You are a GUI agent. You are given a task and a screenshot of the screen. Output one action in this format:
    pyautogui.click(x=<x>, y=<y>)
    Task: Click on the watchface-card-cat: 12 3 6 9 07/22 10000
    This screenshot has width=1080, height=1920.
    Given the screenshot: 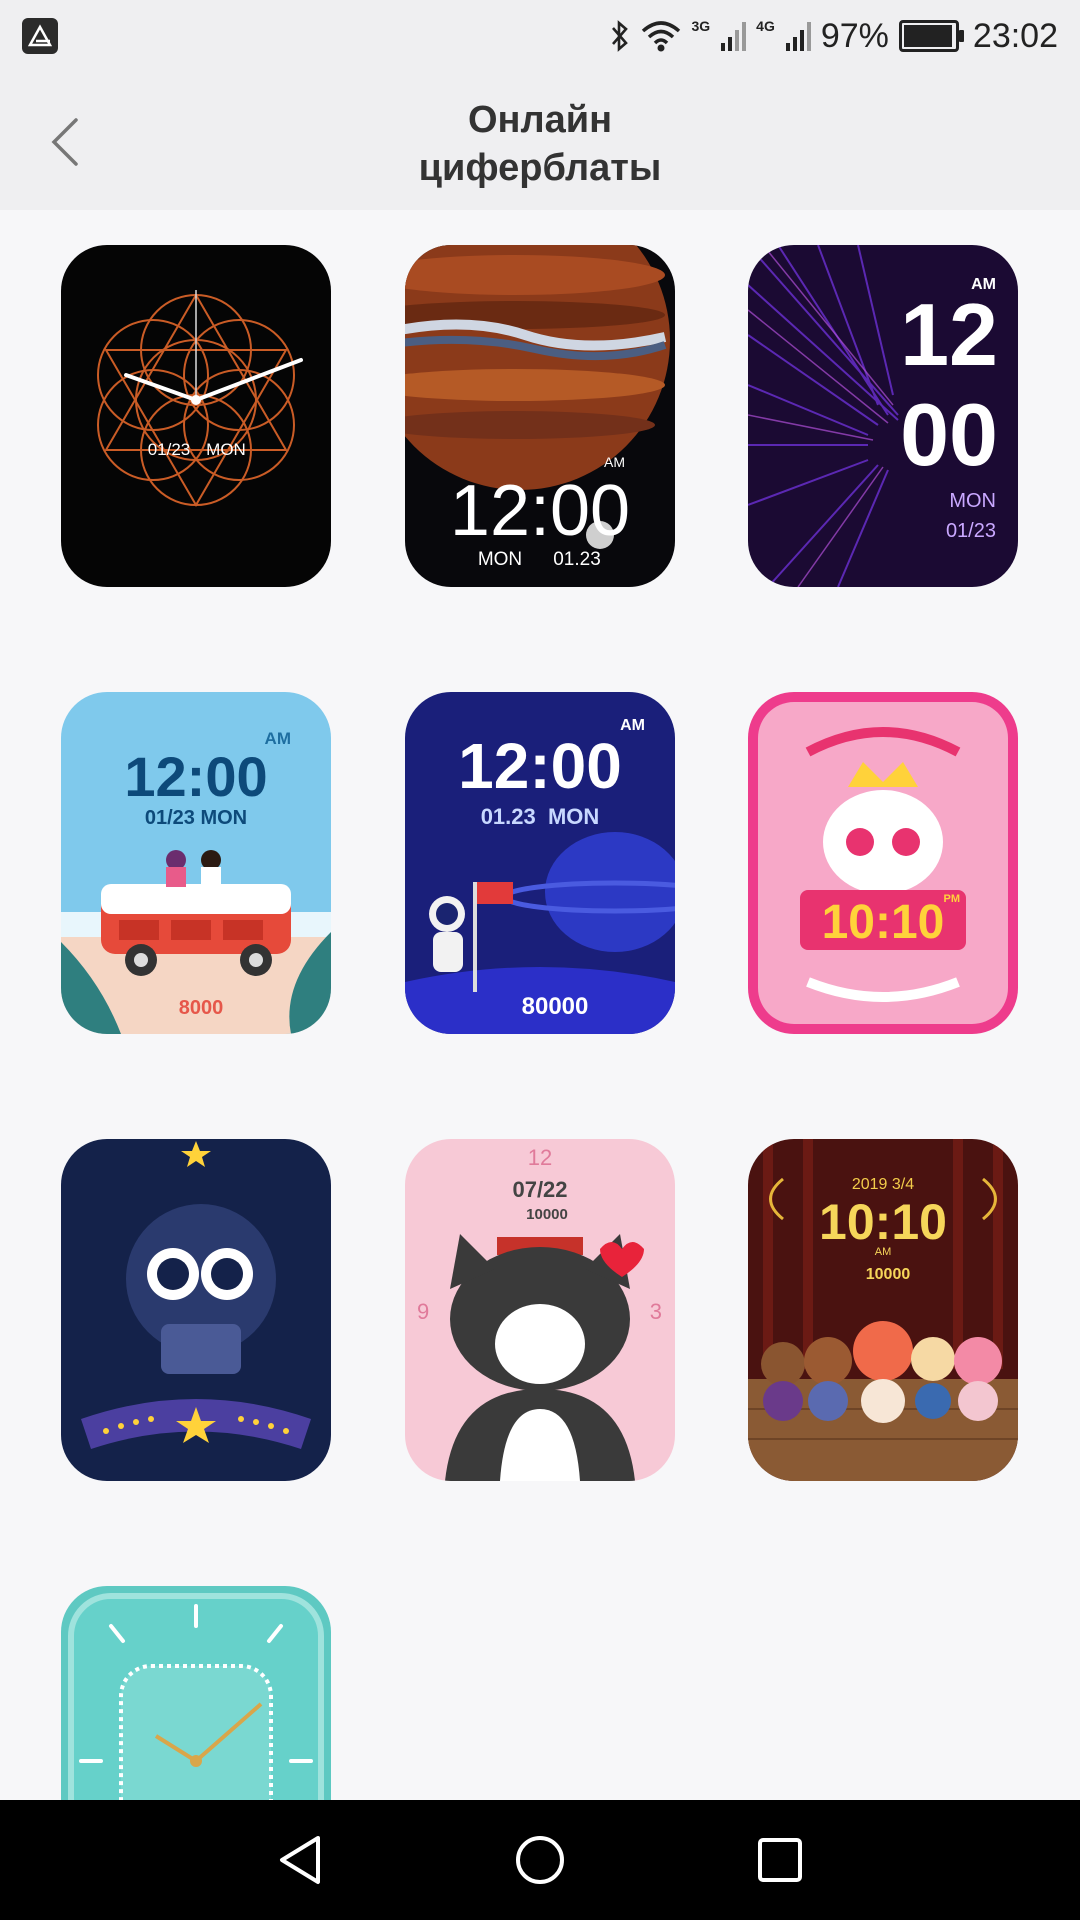 What is the action you would take?
    pyautogui.click(x=540, y=1310)
    